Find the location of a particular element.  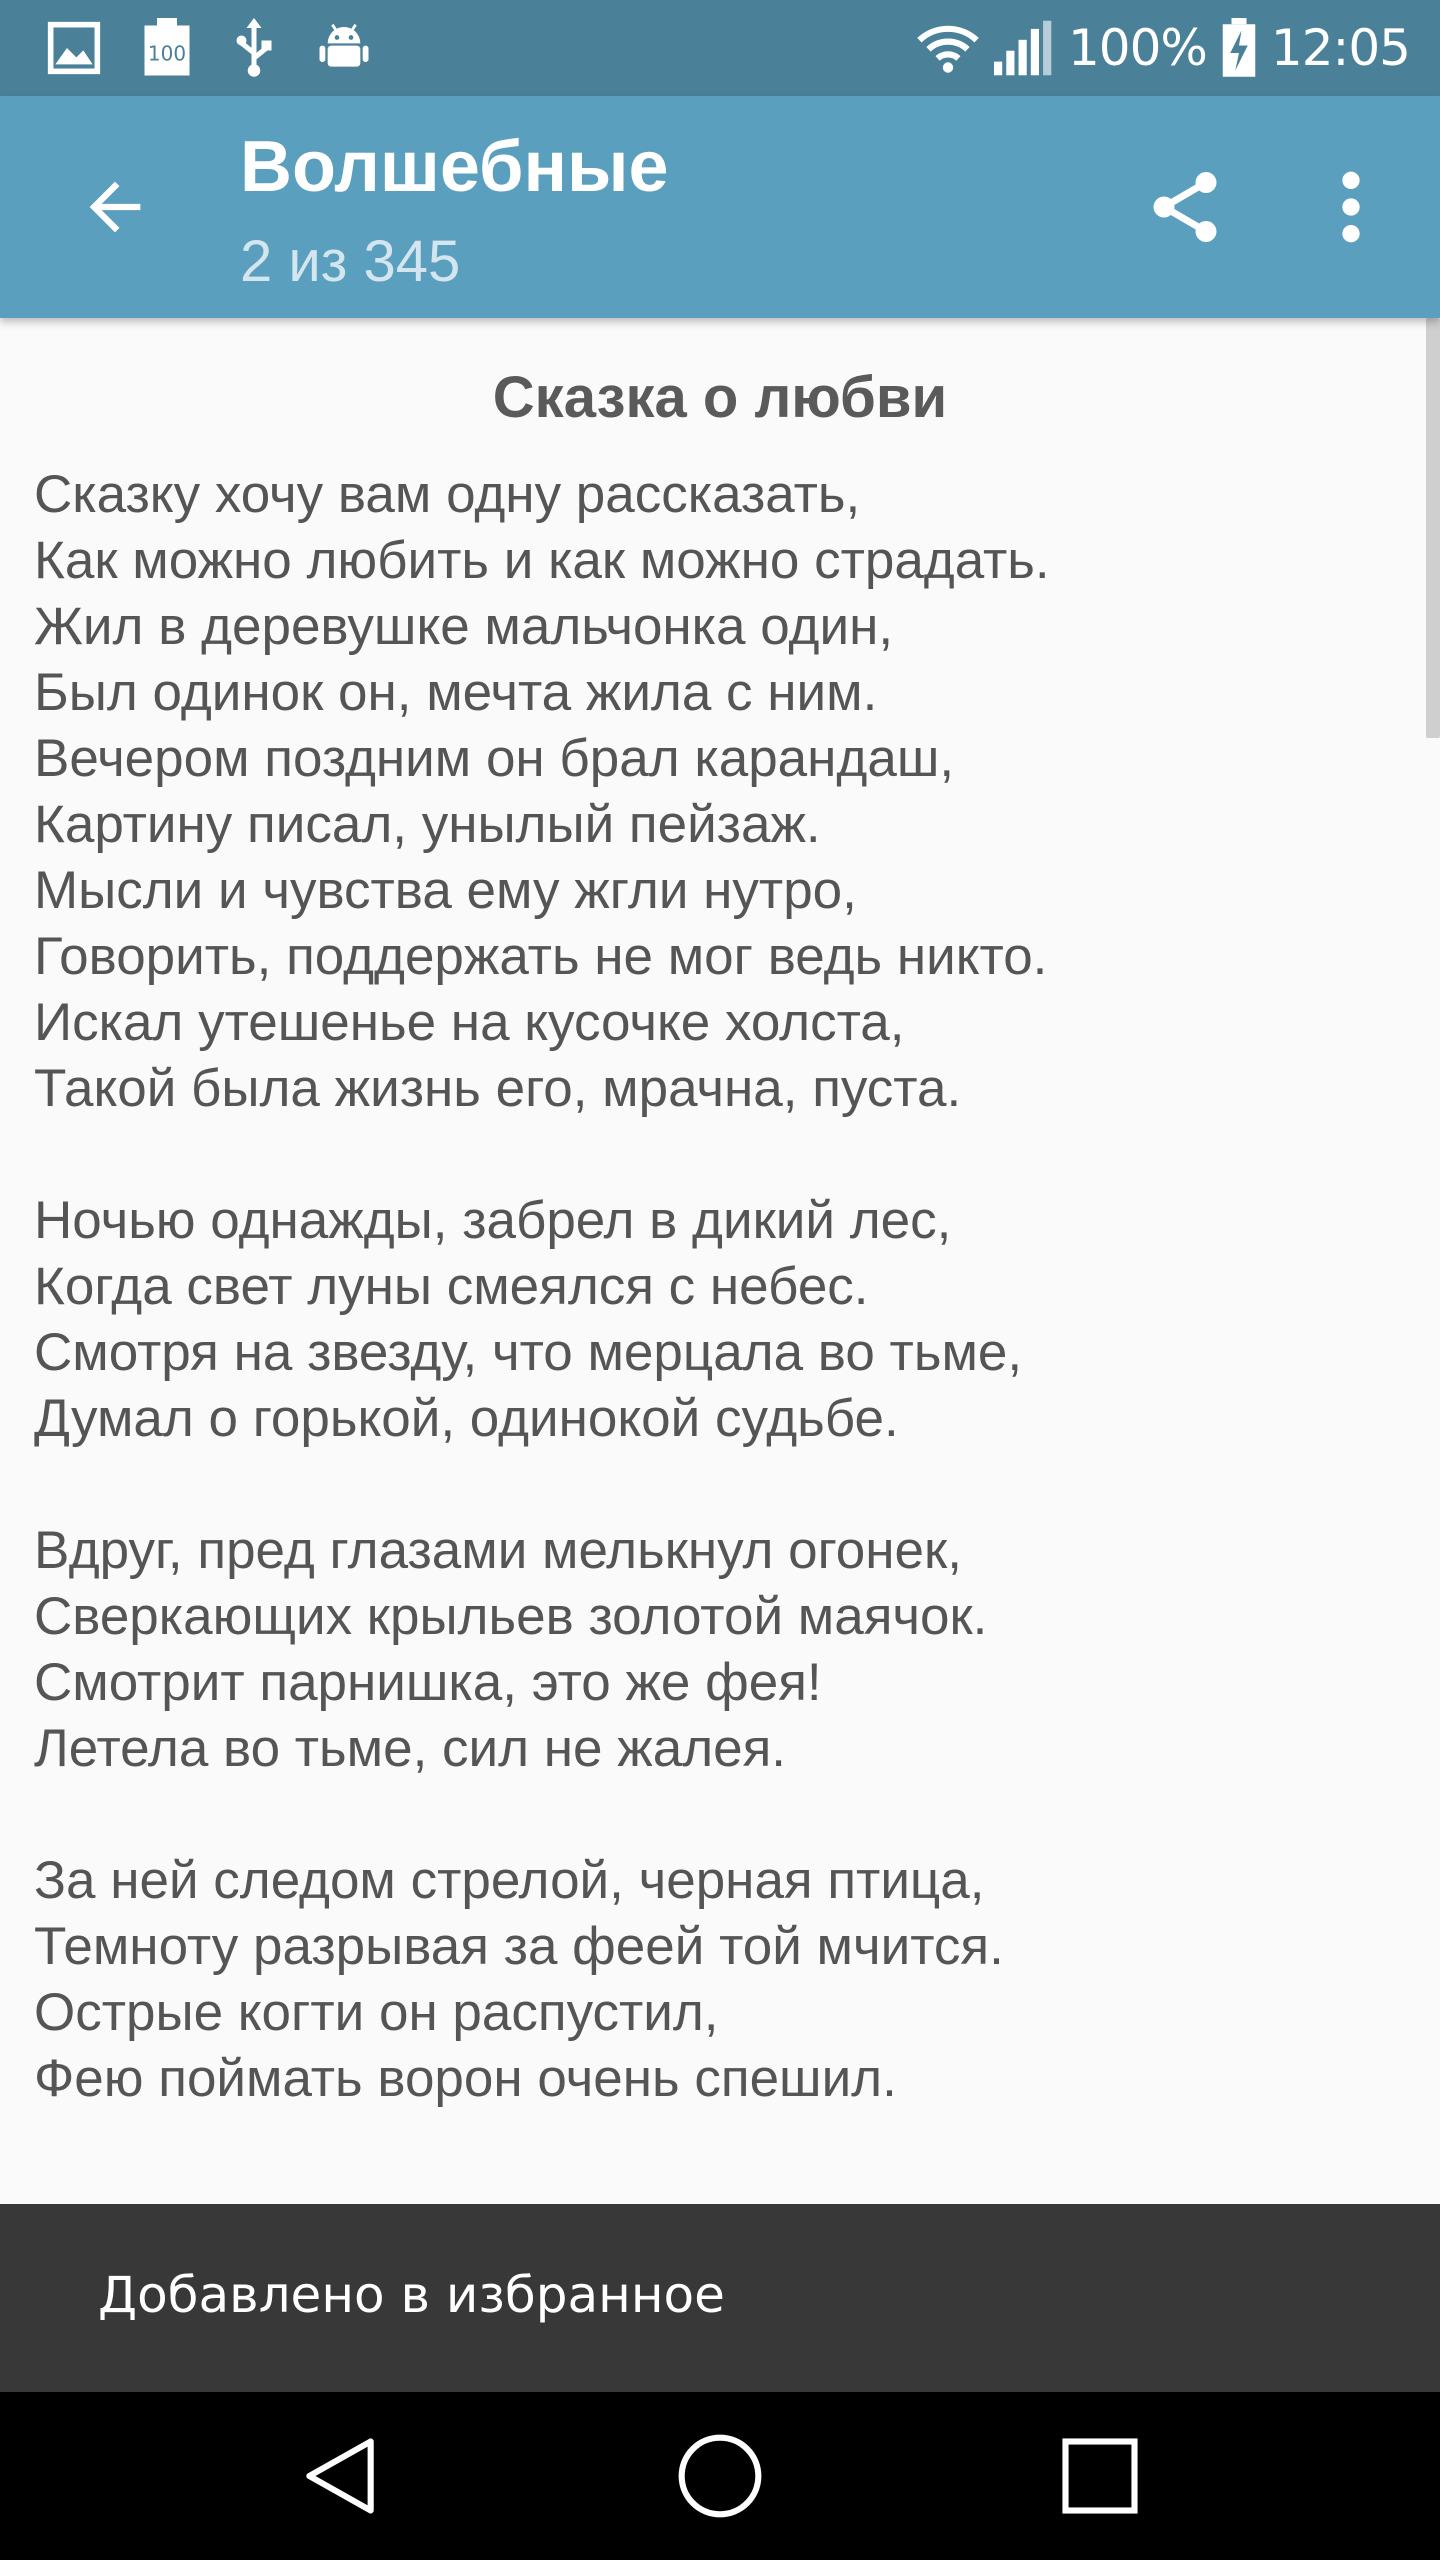

poem-line: Вечером поздним он брал карандаш, is located at coordinates (494, 758).